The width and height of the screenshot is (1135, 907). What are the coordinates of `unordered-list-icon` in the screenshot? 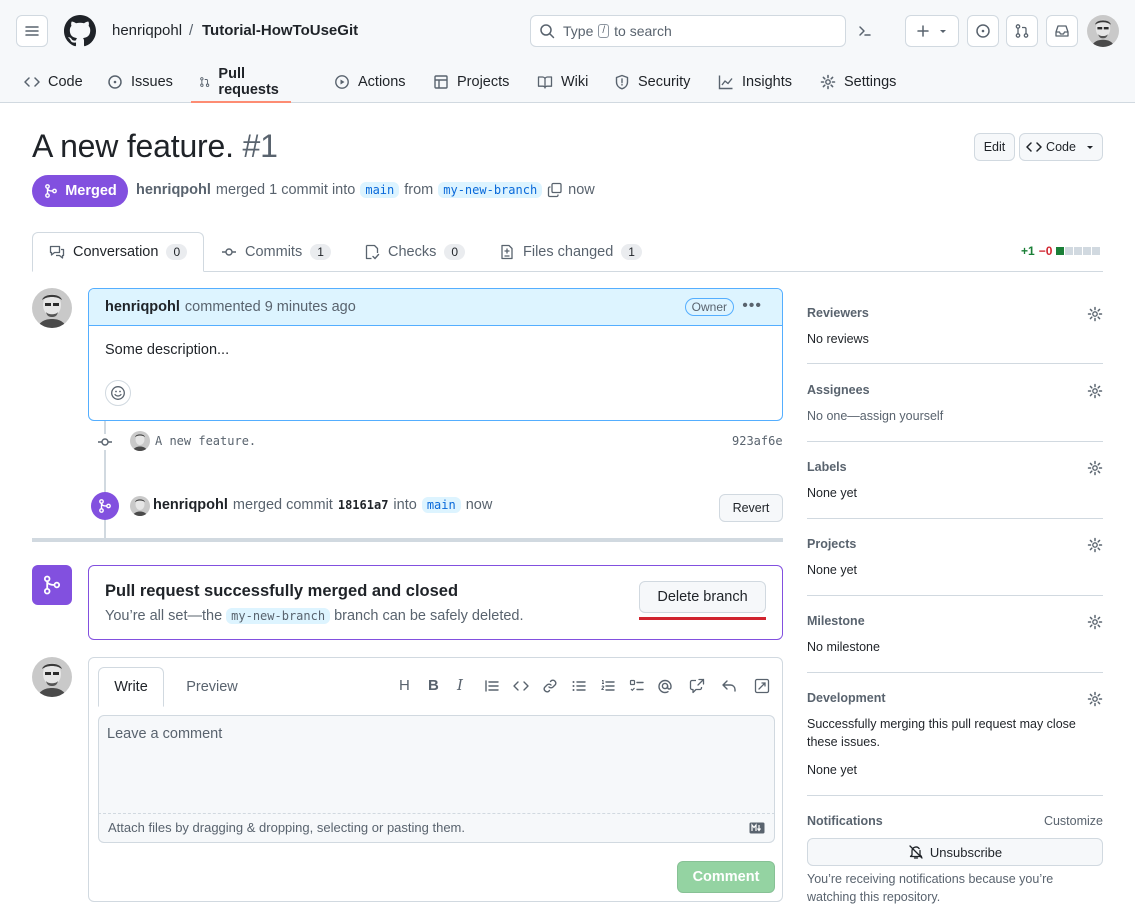 It's located at (579, 686).